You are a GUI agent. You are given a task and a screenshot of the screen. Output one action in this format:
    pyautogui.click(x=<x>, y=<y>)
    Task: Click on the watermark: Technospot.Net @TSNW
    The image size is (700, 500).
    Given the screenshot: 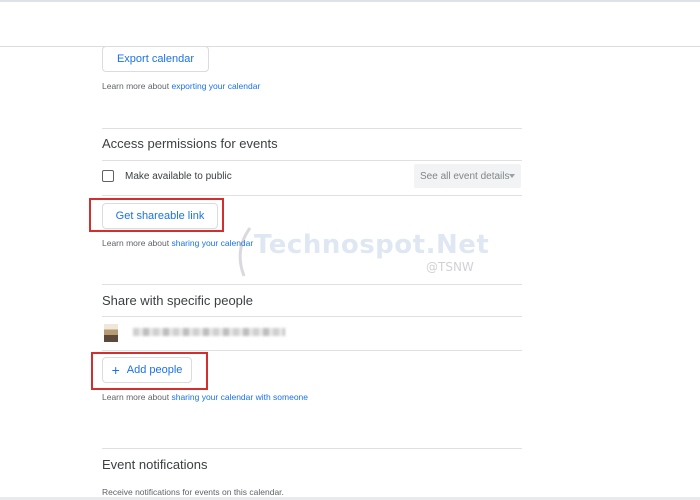 What is the action you would take?
    pyautogui.click(x=365, y=257)
    